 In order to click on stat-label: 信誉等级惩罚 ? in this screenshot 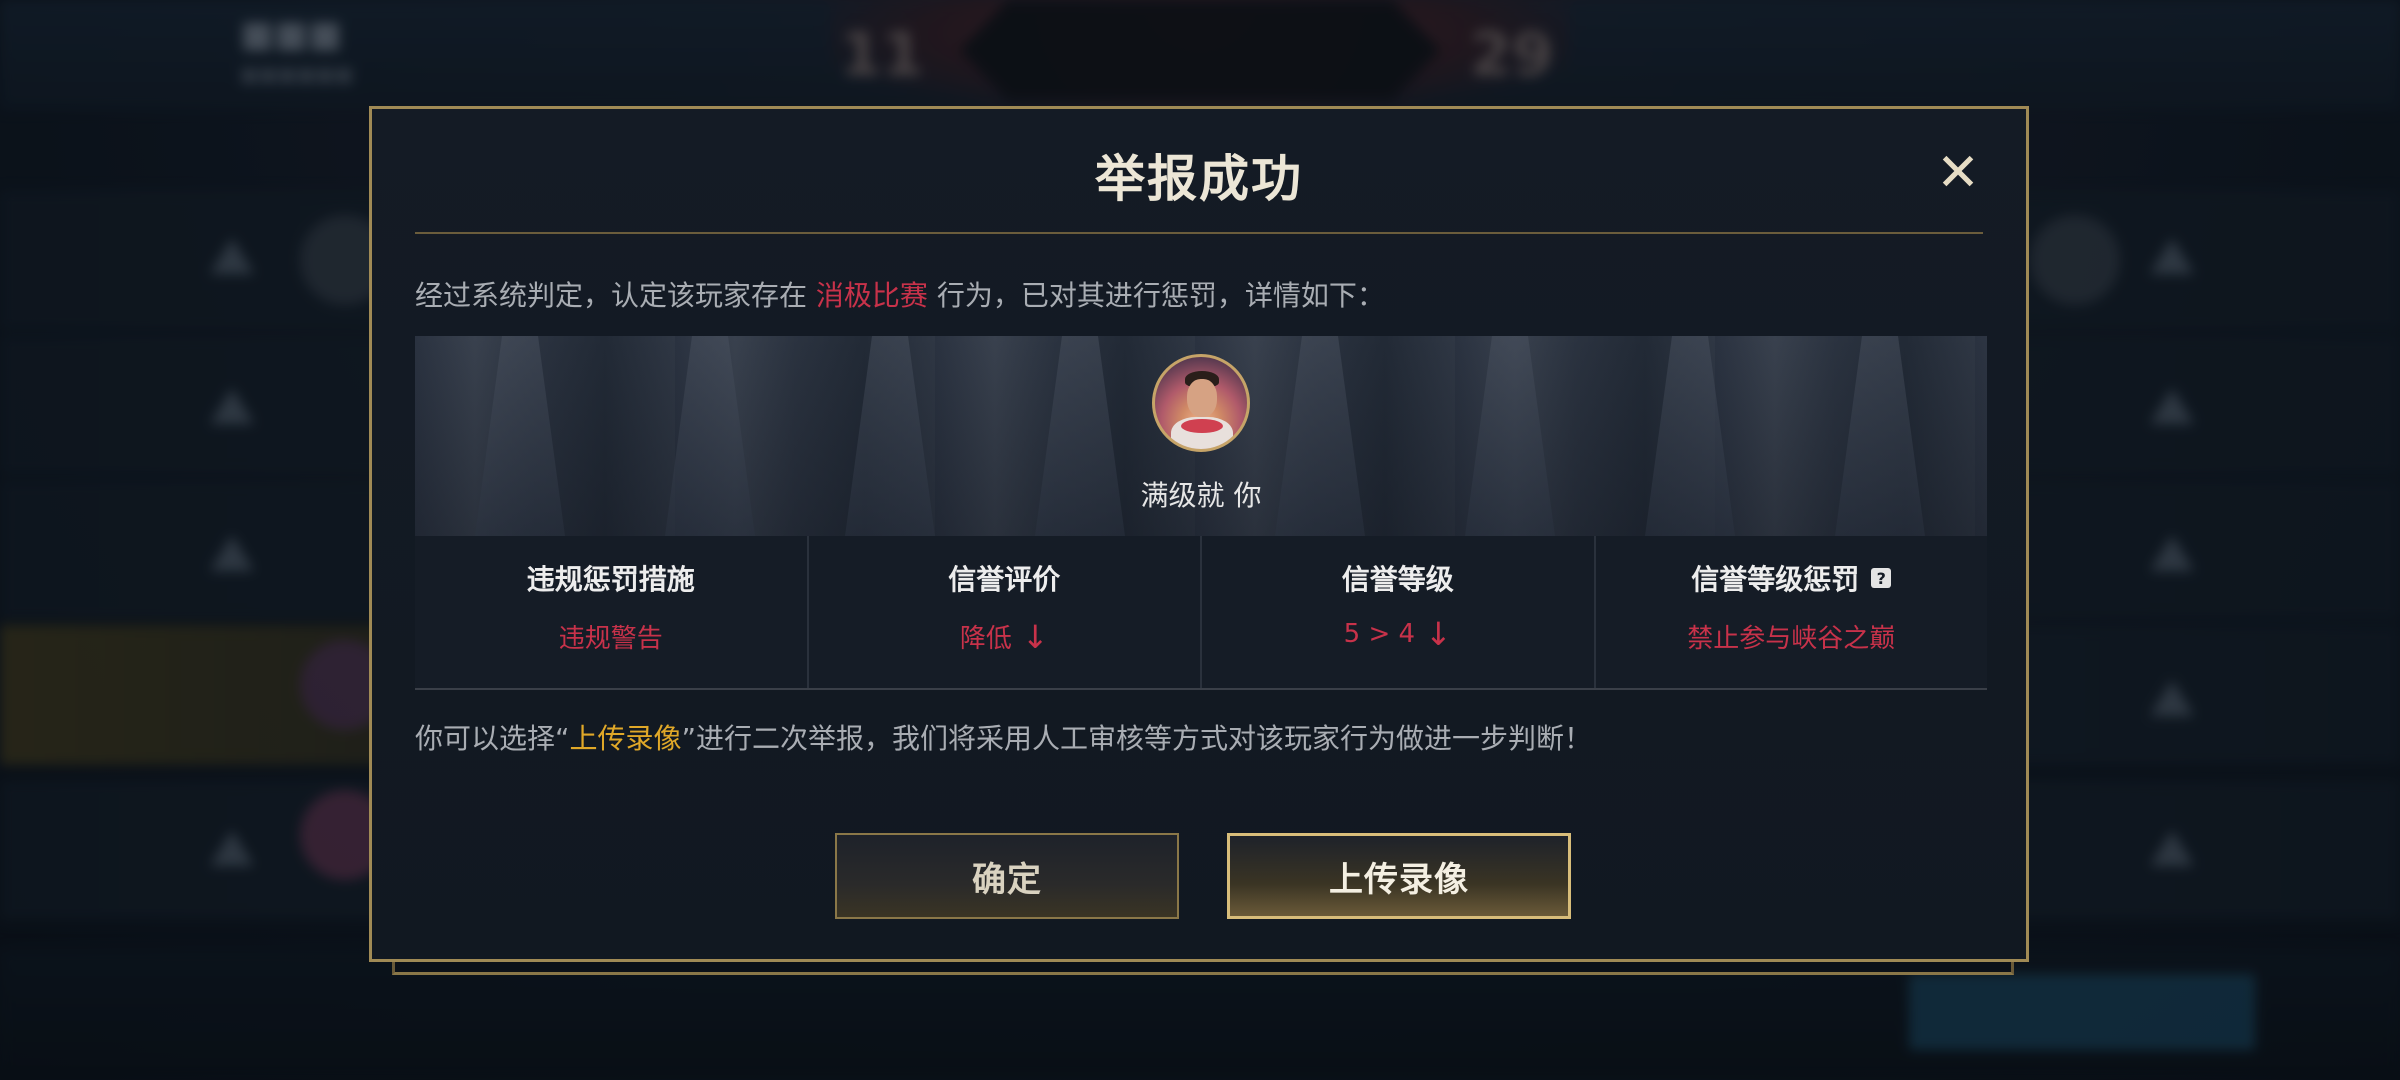, I will do `click(1791, 578)`.